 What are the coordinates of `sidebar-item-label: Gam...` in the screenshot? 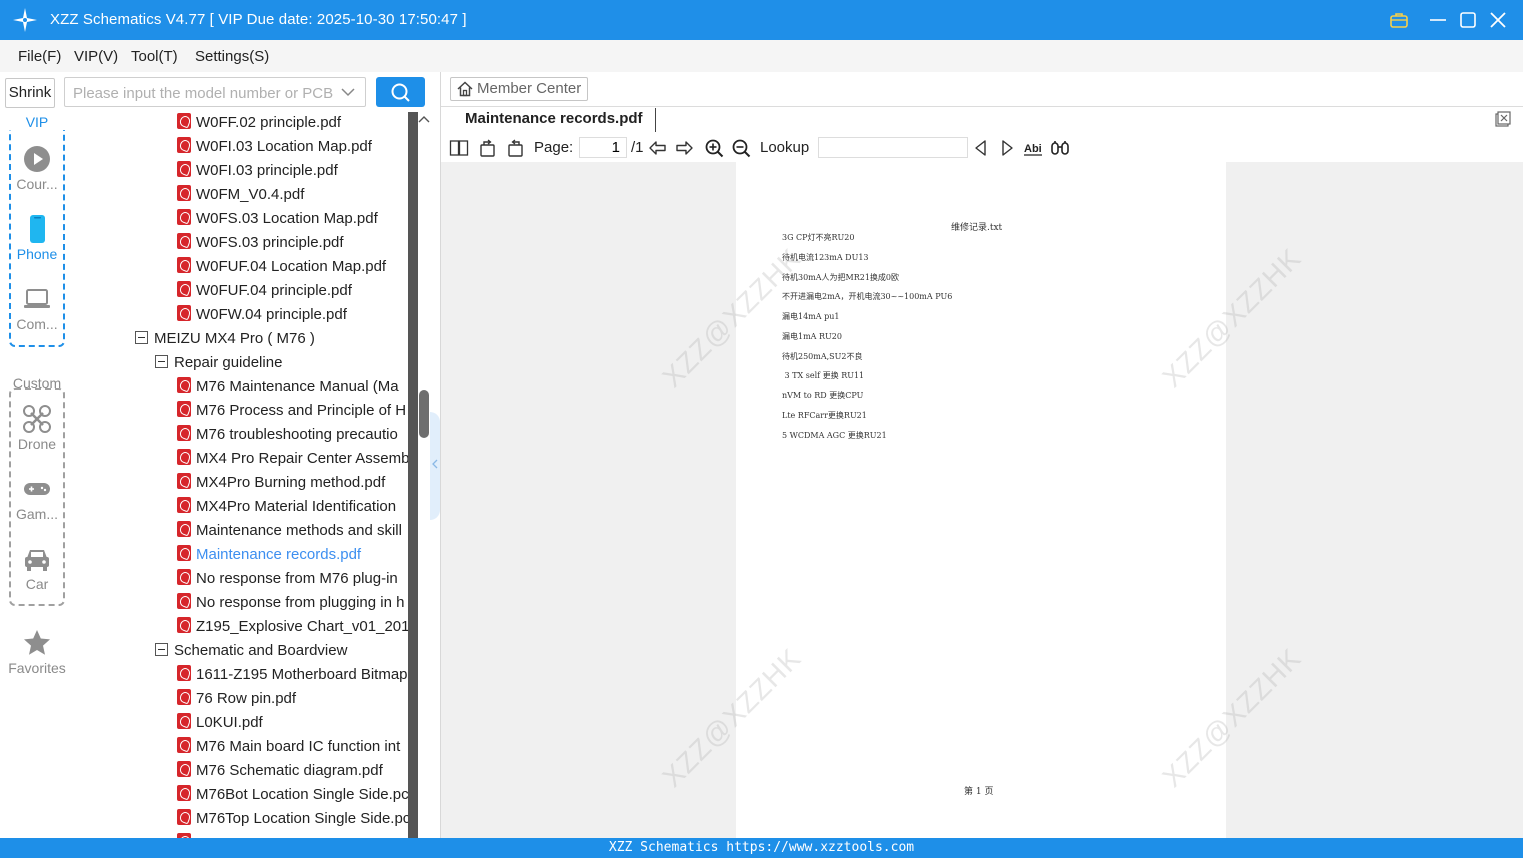 It's located at (36, 514).